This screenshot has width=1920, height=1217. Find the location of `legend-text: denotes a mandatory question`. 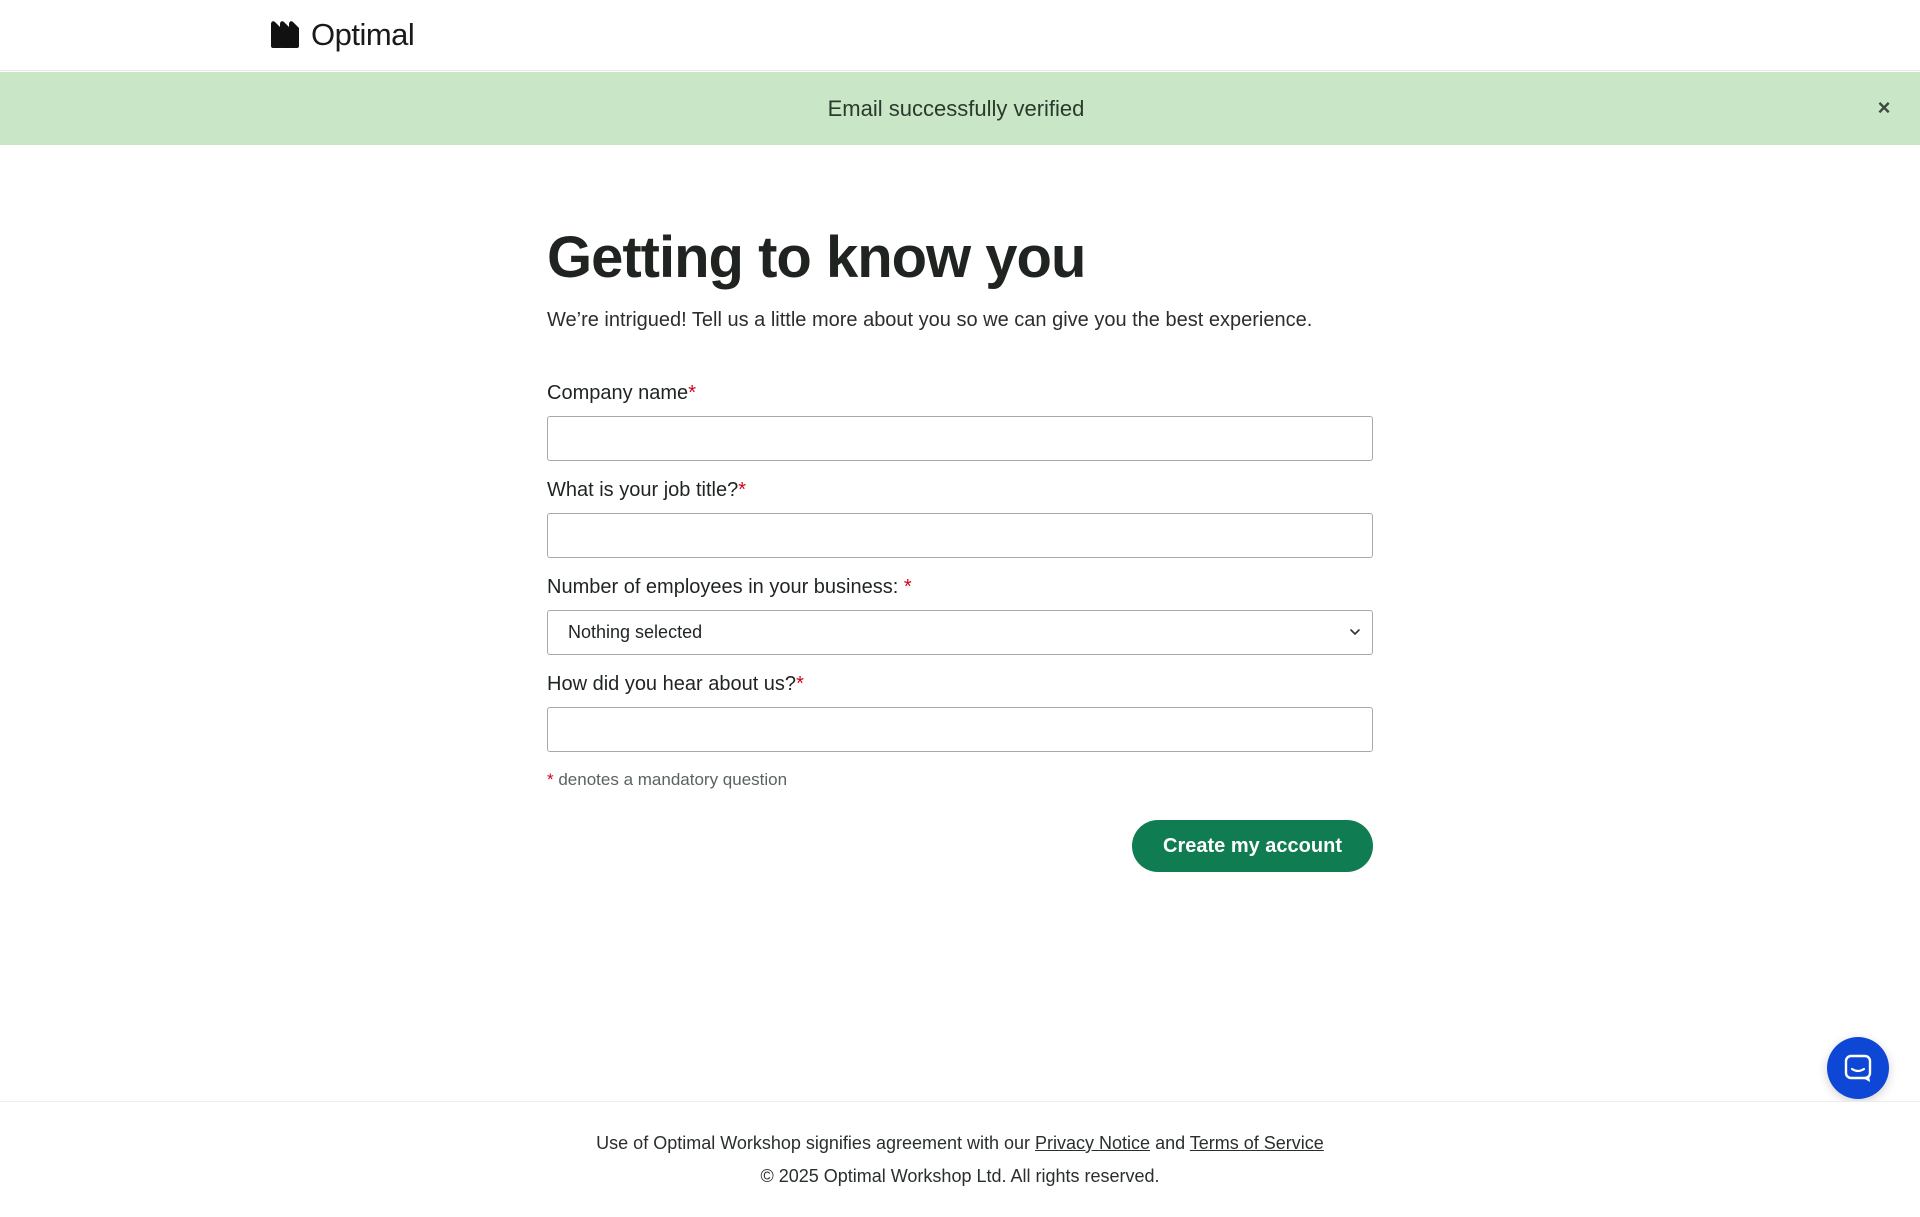

legend-text: denotes a mandatory question is located at coordinates (670, 779).